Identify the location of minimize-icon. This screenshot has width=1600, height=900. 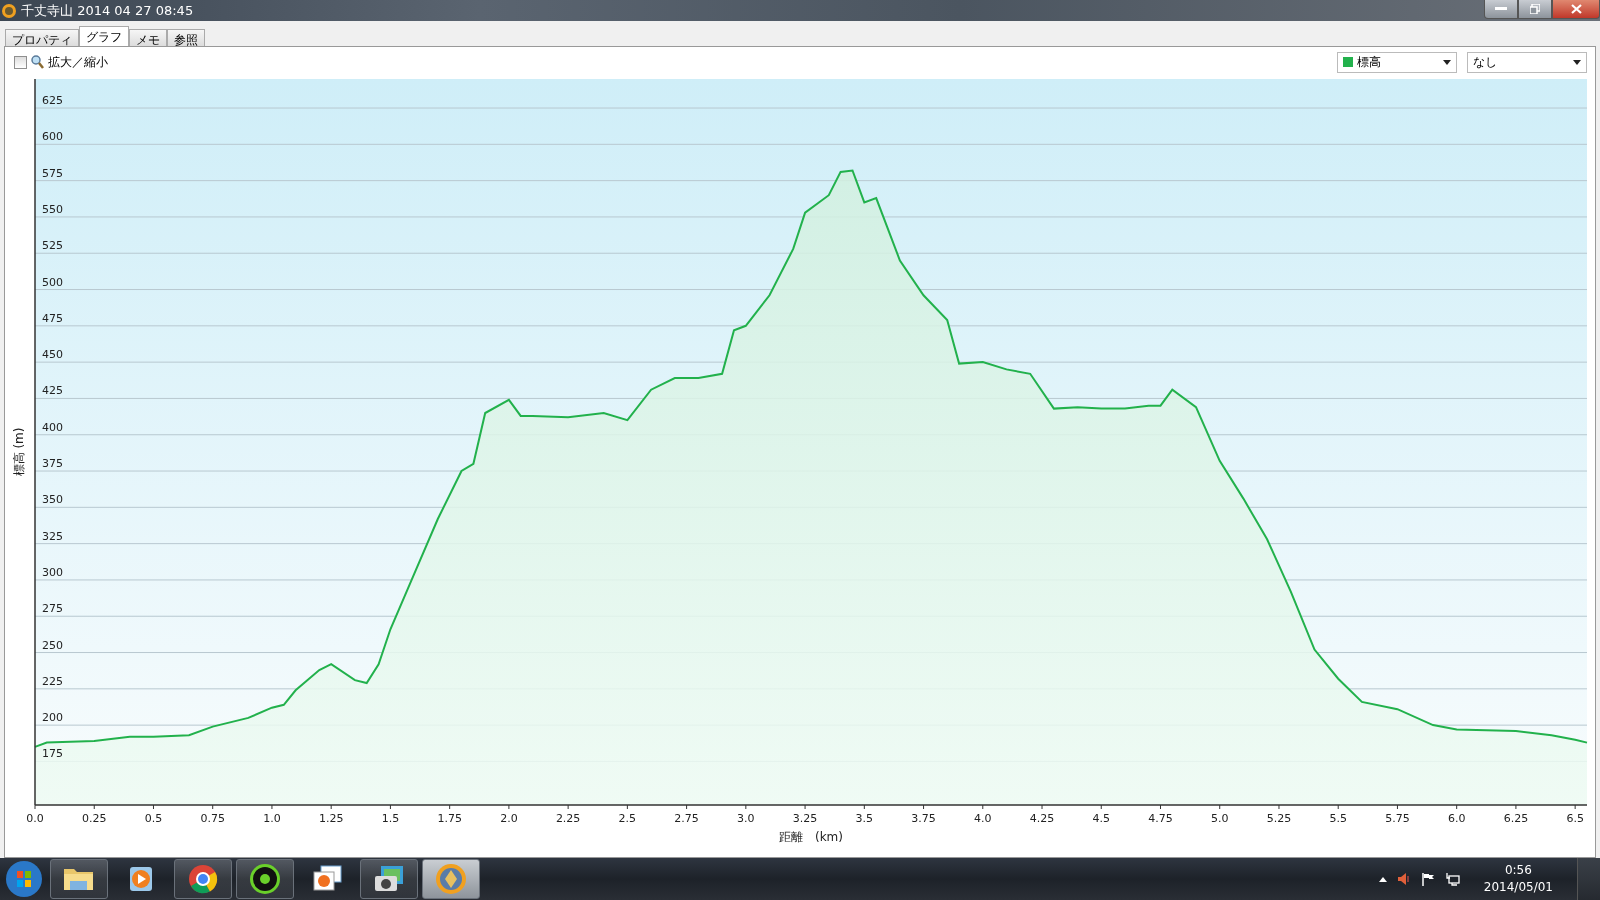
(1501, 9).